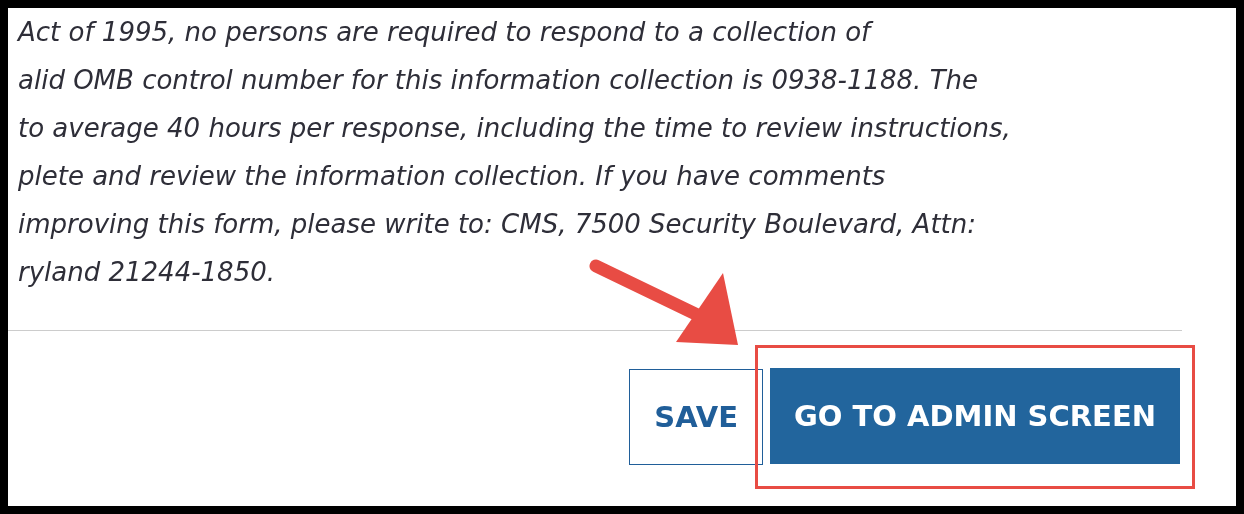 This screenshot has height=514, width=1244. Describe the element at coordinates (696, 417) in the screenshot. I see `save-button: SAVE` at that location.